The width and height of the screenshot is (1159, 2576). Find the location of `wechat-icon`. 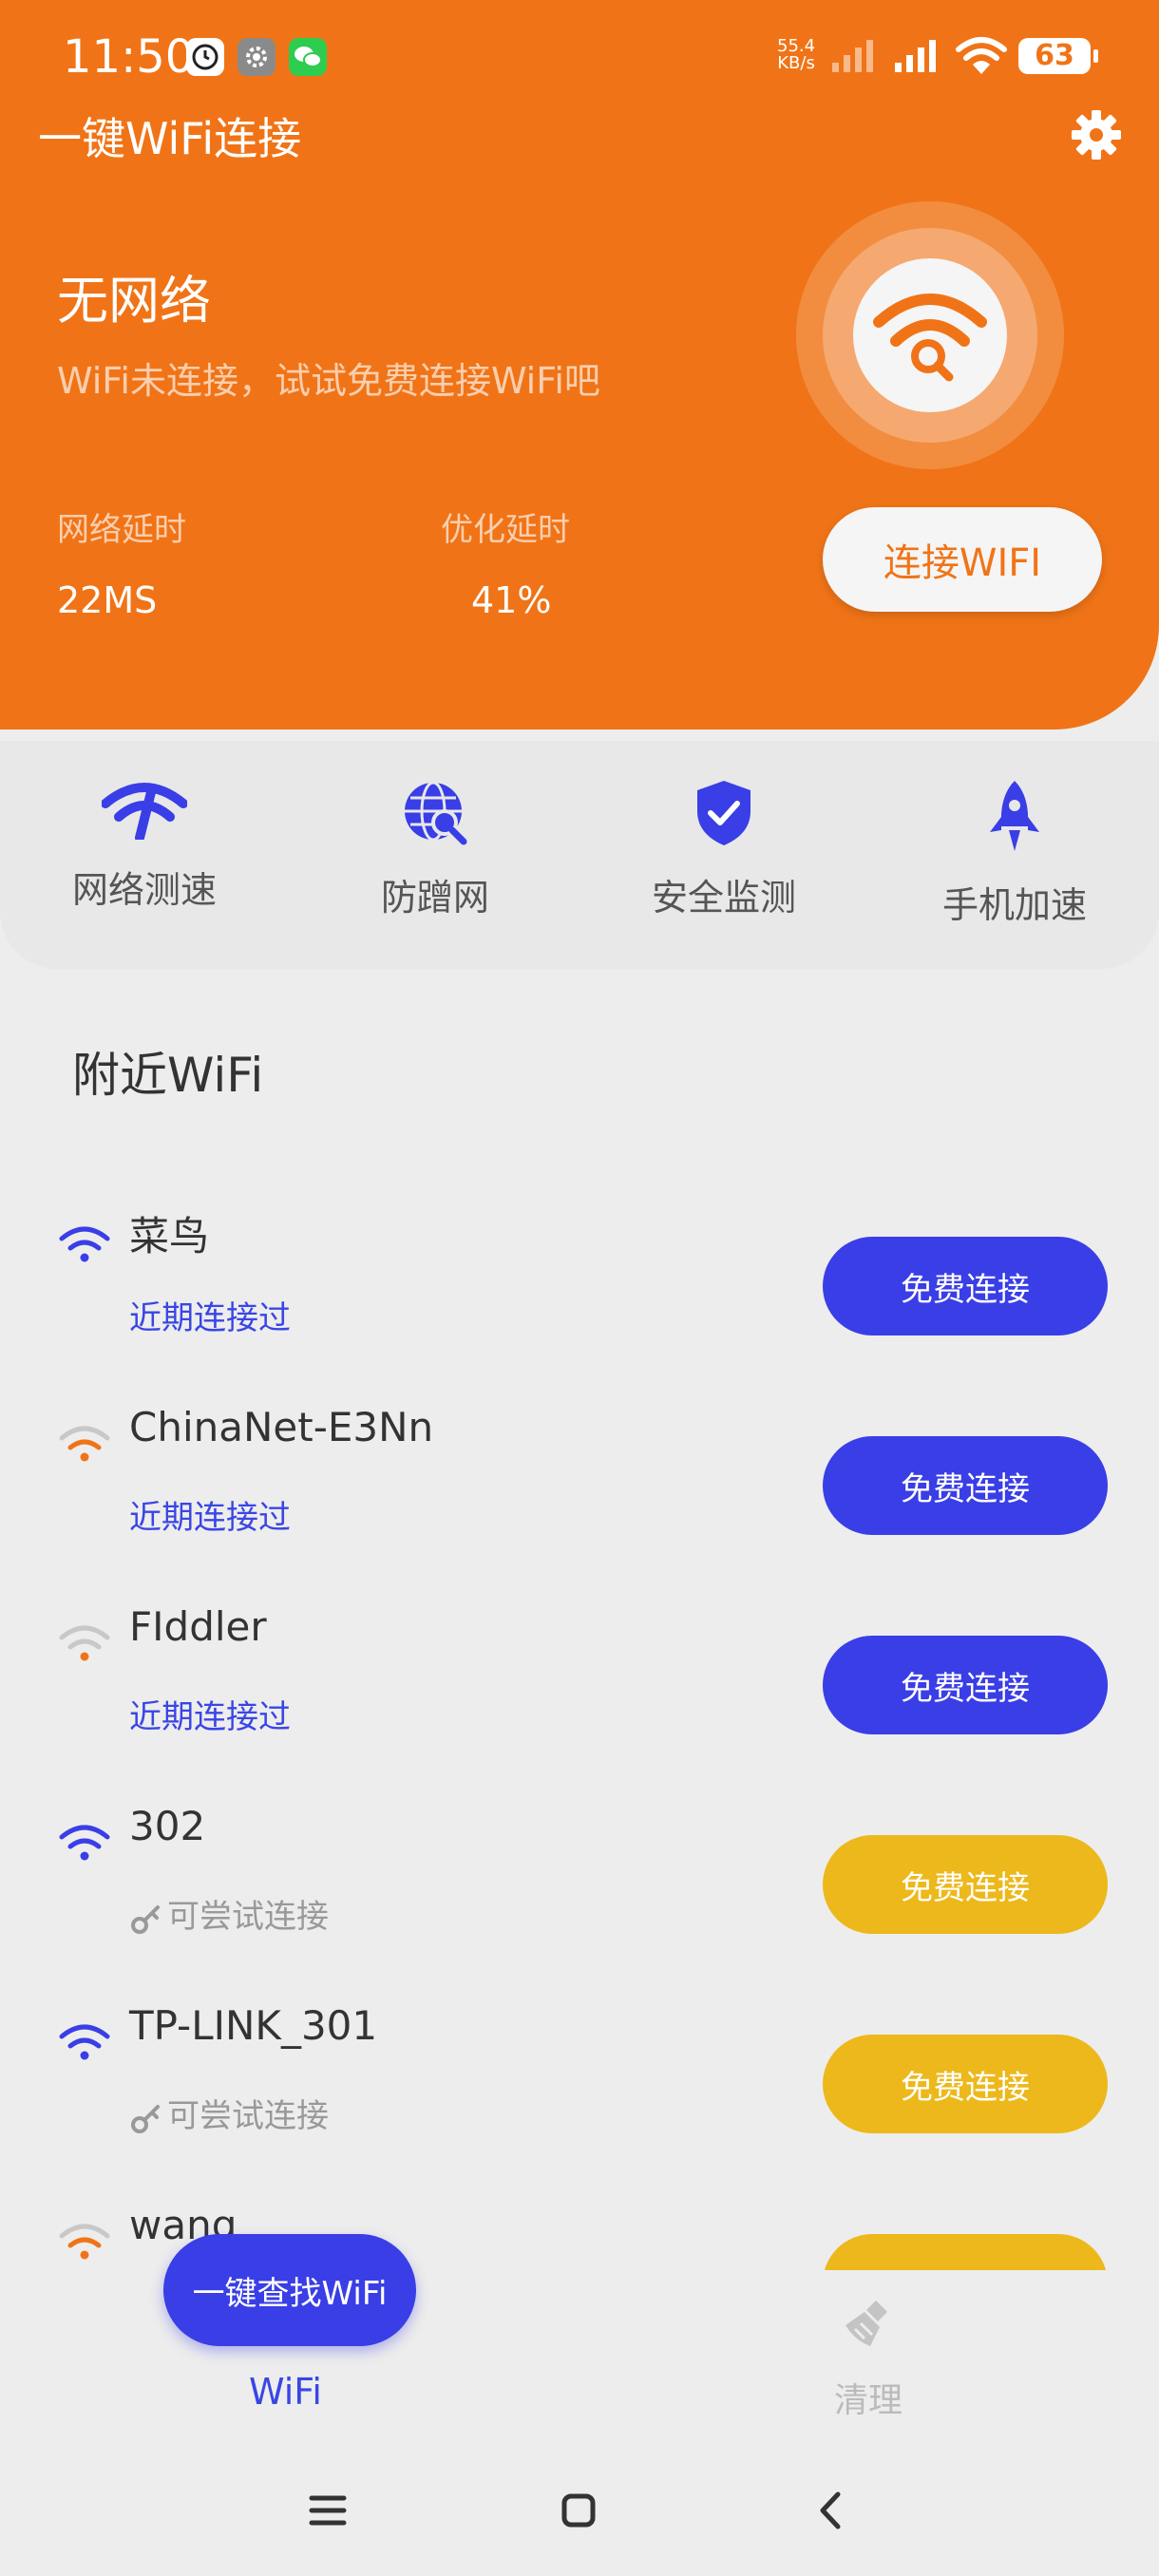

wechat-icon is located at coordinates (308, 57).